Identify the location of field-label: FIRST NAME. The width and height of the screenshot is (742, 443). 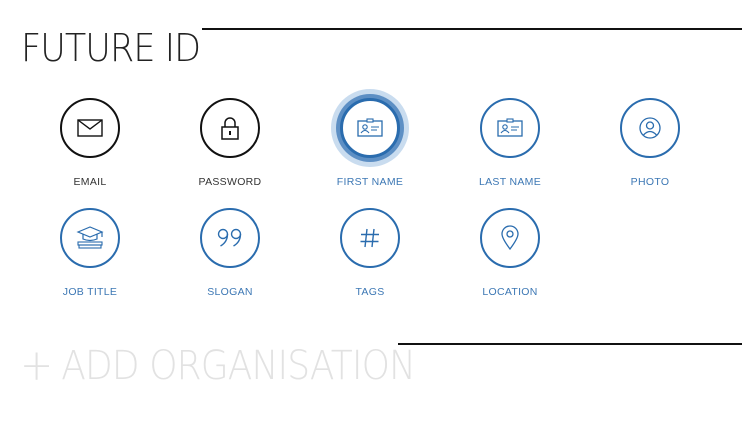
(370, 182).